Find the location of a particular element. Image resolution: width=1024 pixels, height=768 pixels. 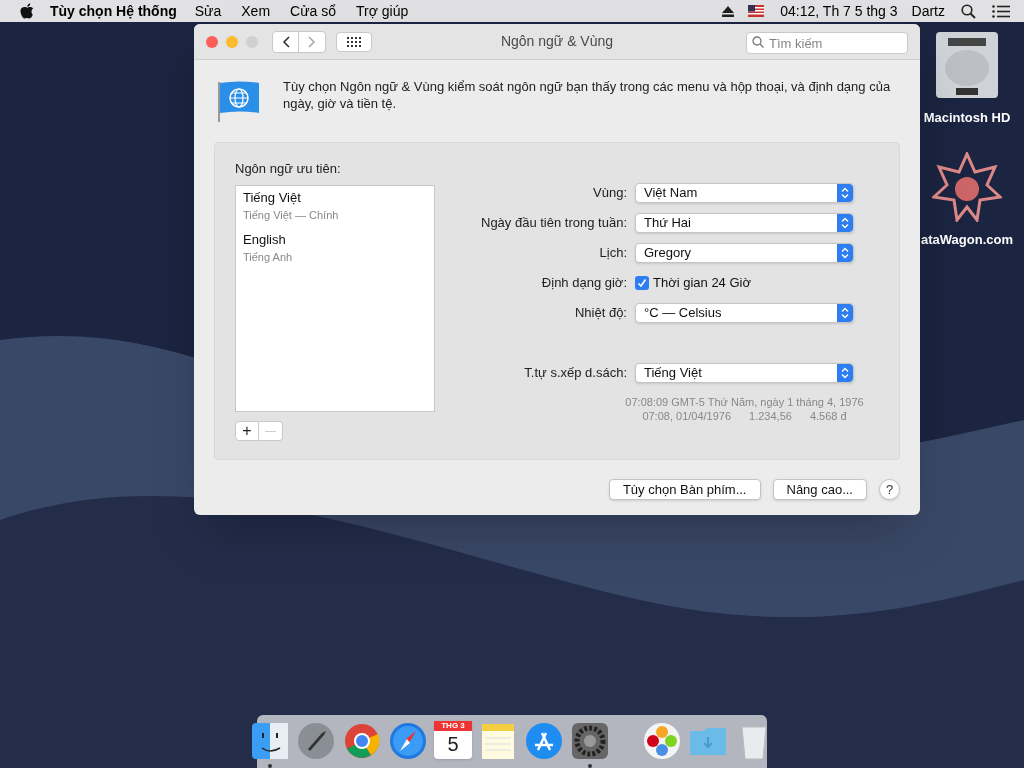

menu-item: Xem is located at coordinates (256, 11).